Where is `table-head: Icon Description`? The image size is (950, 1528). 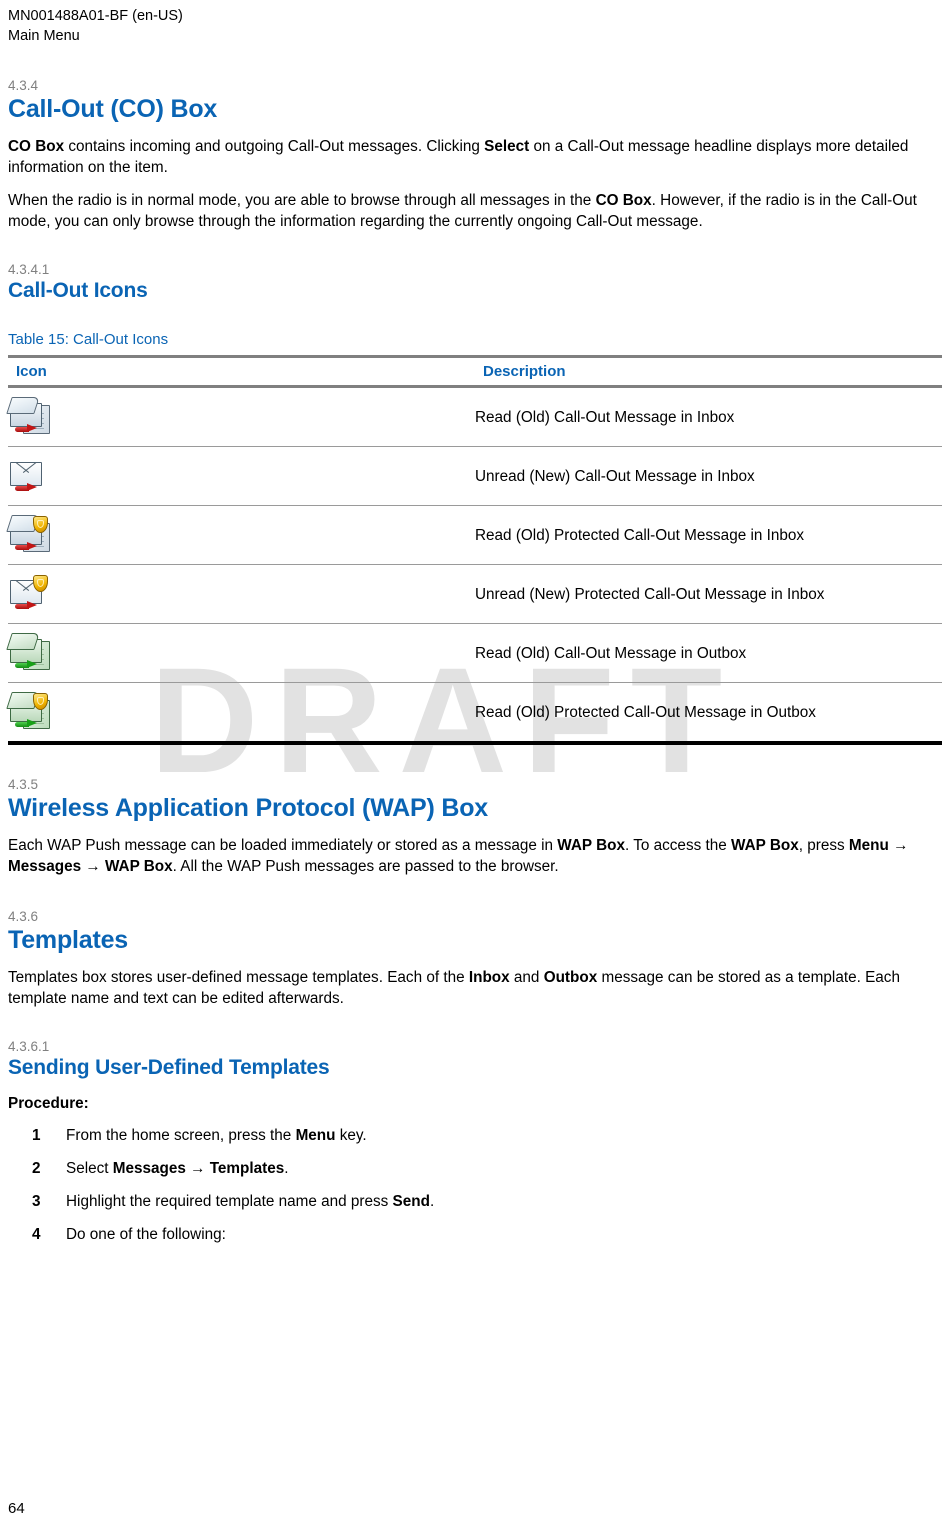
table-head: Icon Description is located at coordinates (475, 371).